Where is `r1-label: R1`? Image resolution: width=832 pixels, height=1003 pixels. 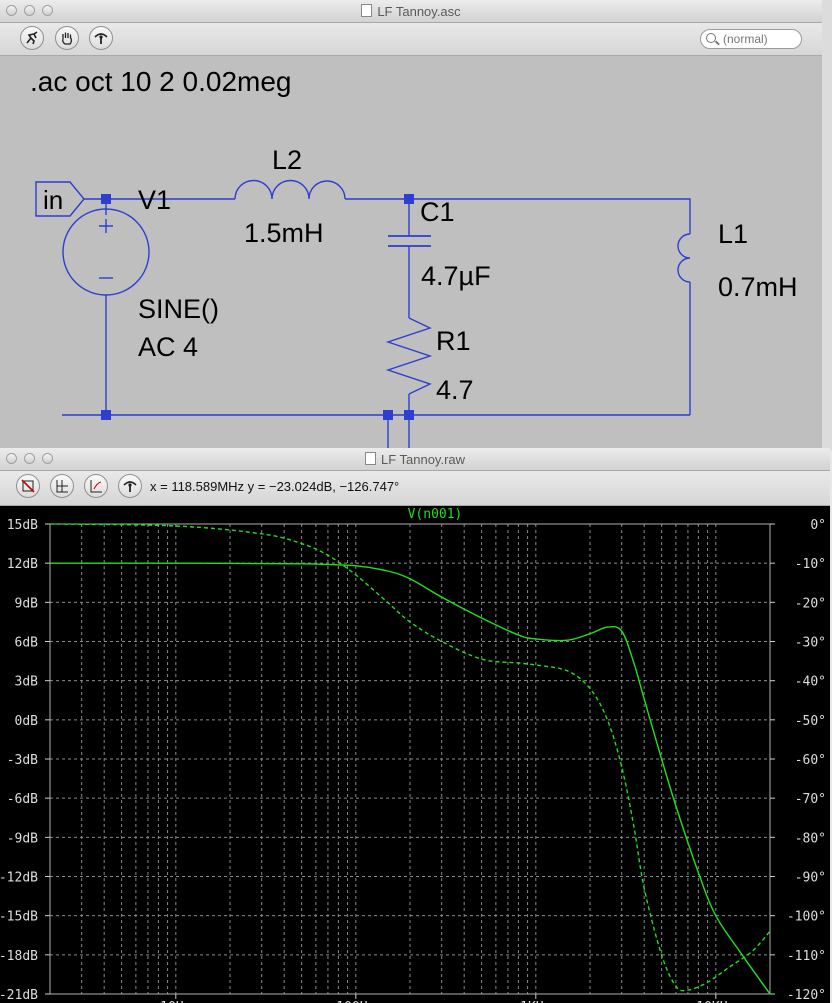
r1-label: R1 is located at coordinates (453, 341).